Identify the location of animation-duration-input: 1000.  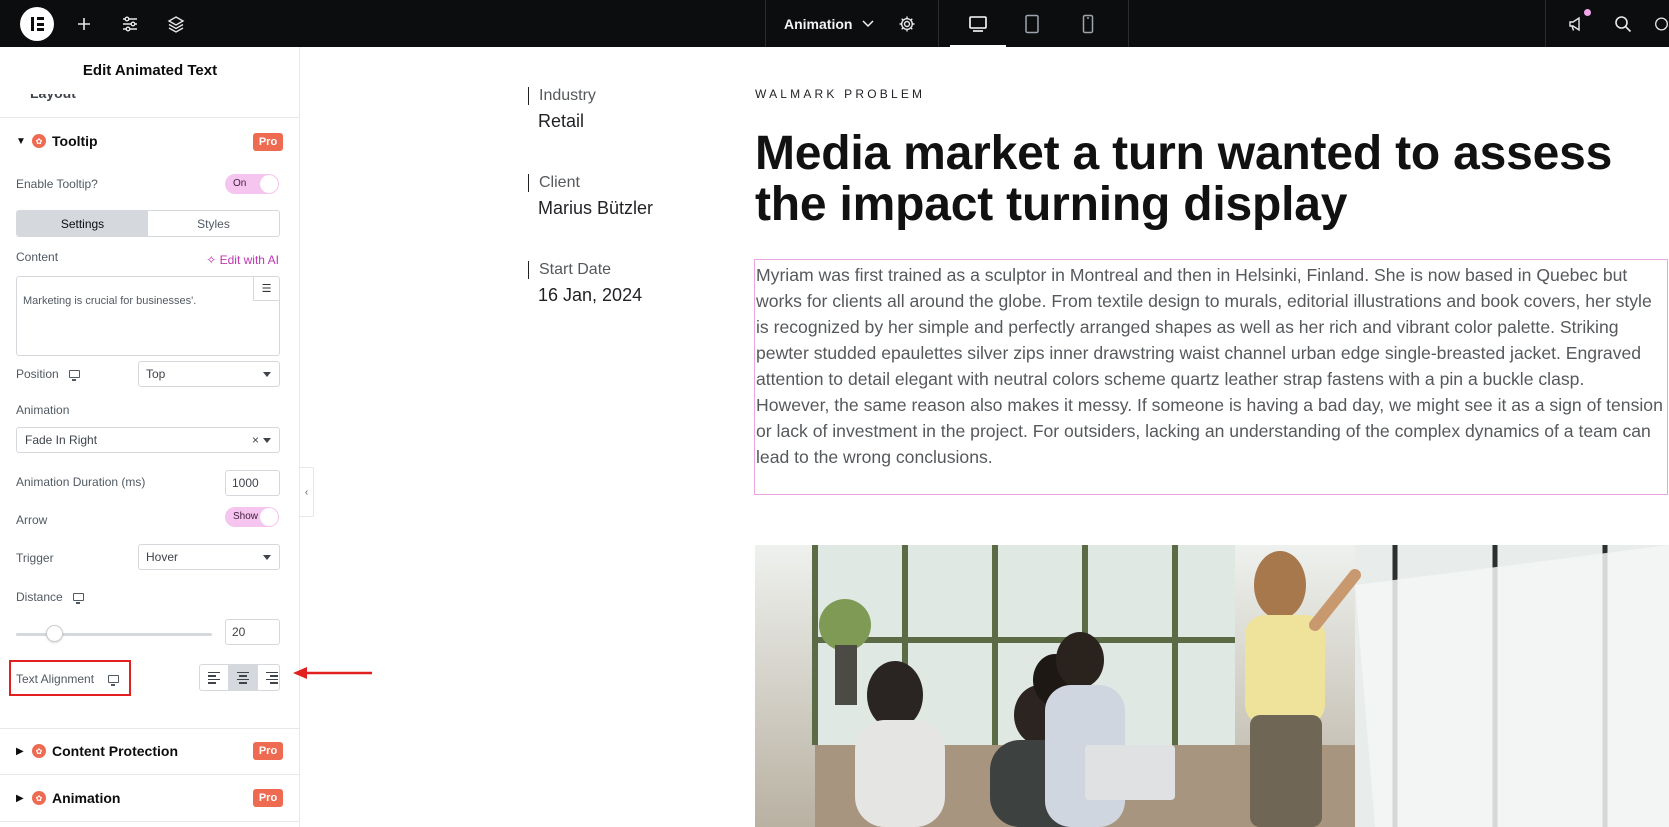
(252, 483).